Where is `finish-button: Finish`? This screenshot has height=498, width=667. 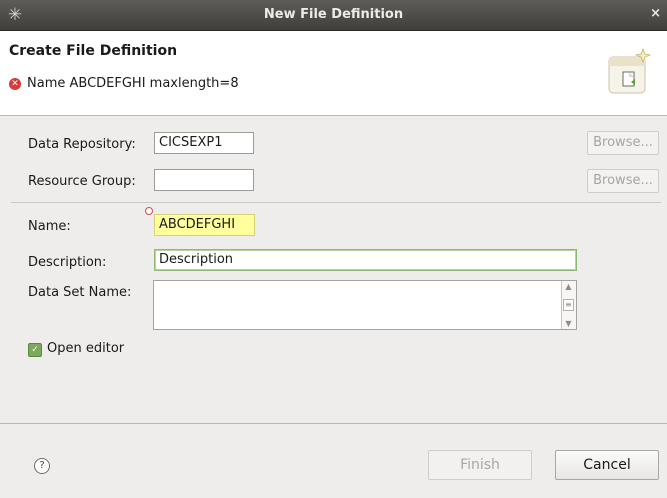
finish-button: Finish is located at coordinates (480, 465).